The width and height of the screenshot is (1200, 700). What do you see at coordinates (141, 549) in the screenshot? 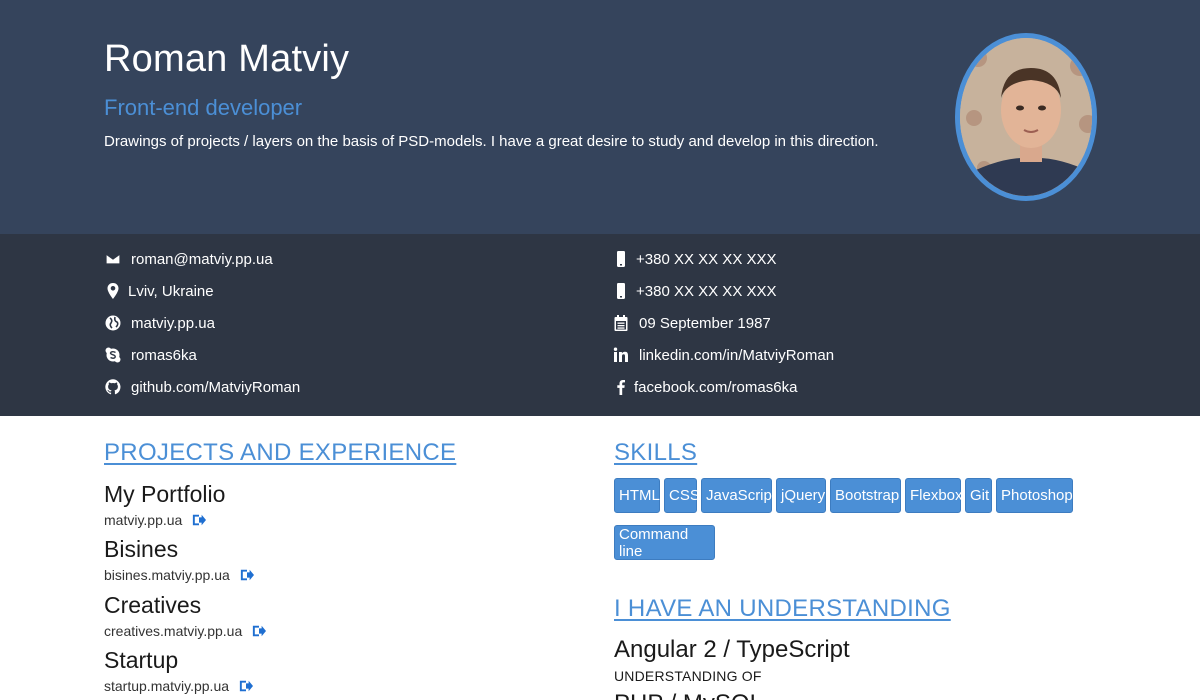
I see `project-title: Bisines` at bounding box center [141, 549].